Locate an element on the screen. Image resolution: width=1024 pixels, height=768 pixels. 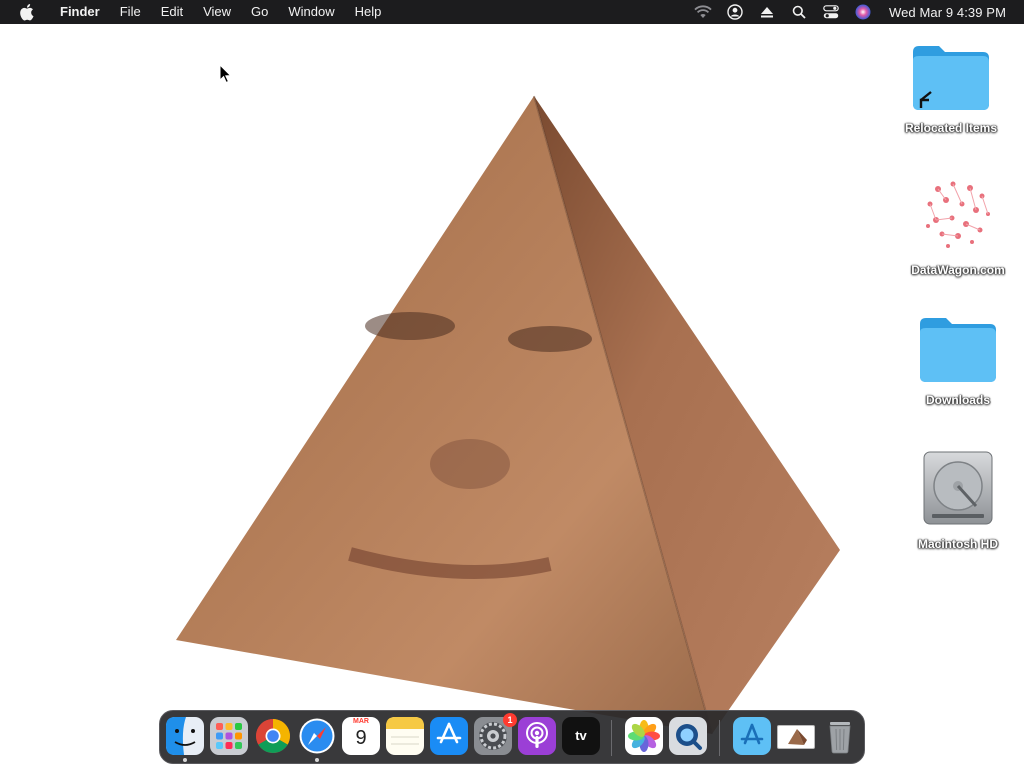
desktop-icon-label: Relocated Items is located at coordinates (951, 128).